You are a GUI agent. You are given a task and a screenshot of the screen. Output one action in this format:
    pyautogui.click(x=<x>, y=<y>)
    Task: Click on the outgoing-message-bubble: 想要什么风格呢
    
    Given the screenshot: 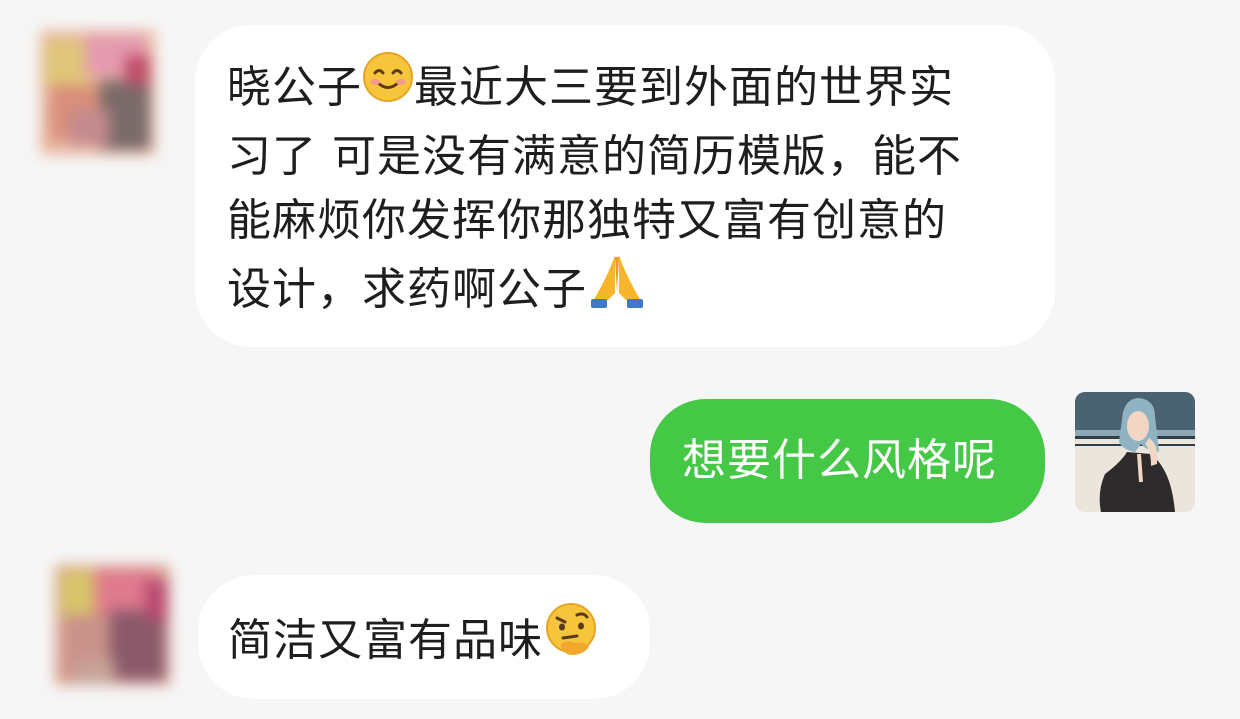 What is the action you would take?
    pyautogui.click(x=847, y=461)
    